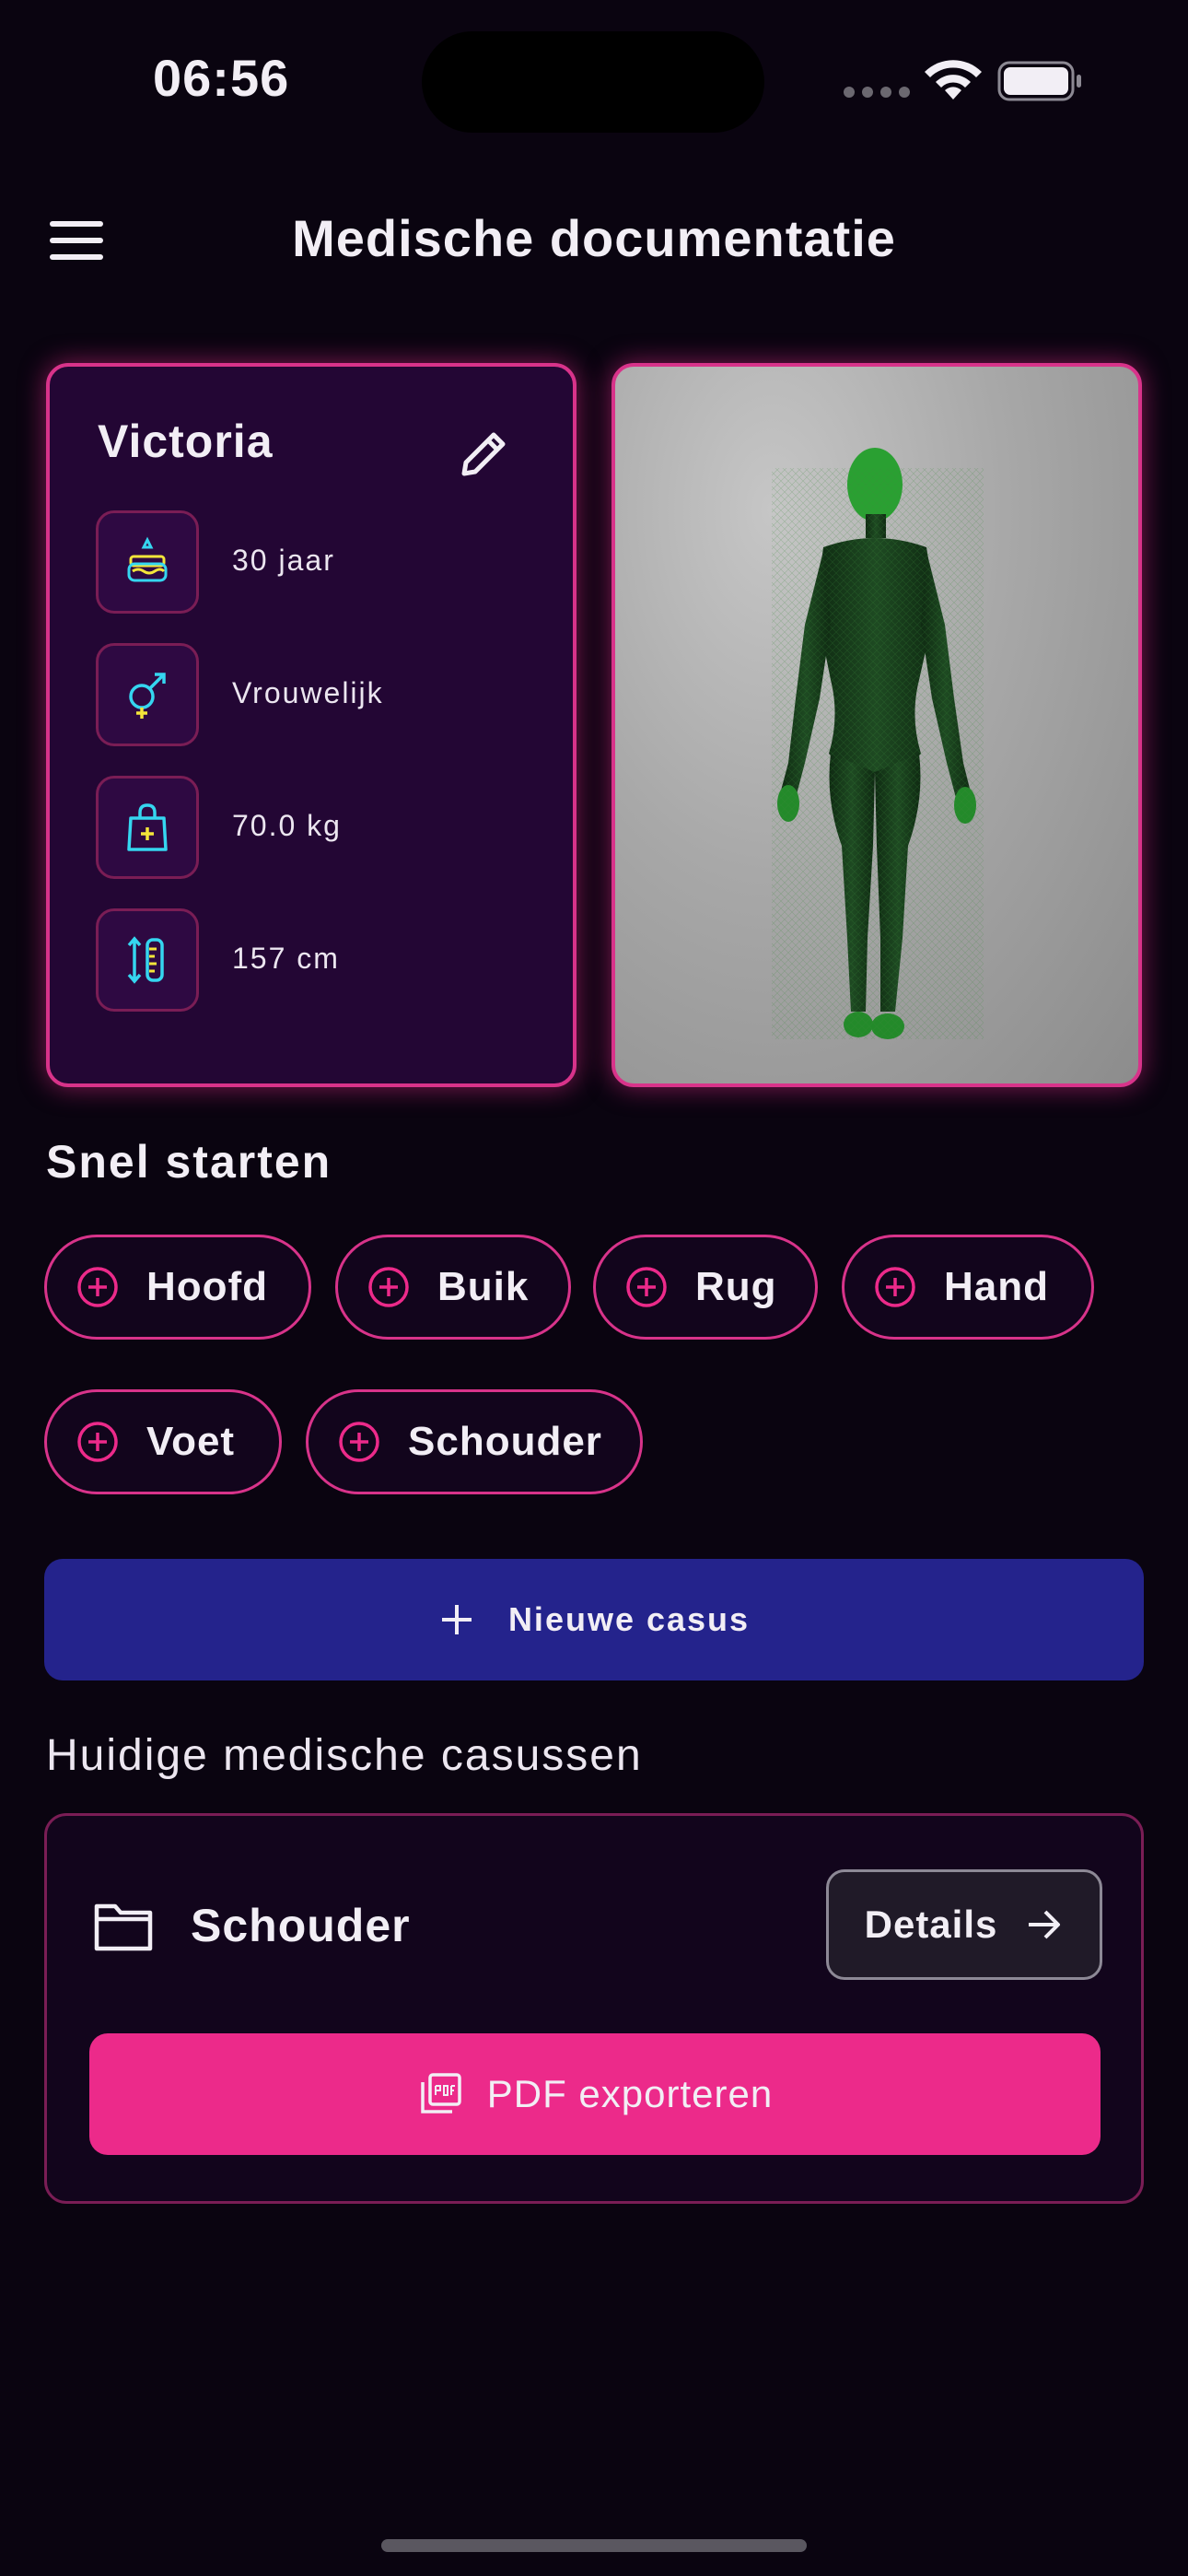 This screenshot has height=2576, width=1188. I want to click on body-model-figure, so click(878, 743).